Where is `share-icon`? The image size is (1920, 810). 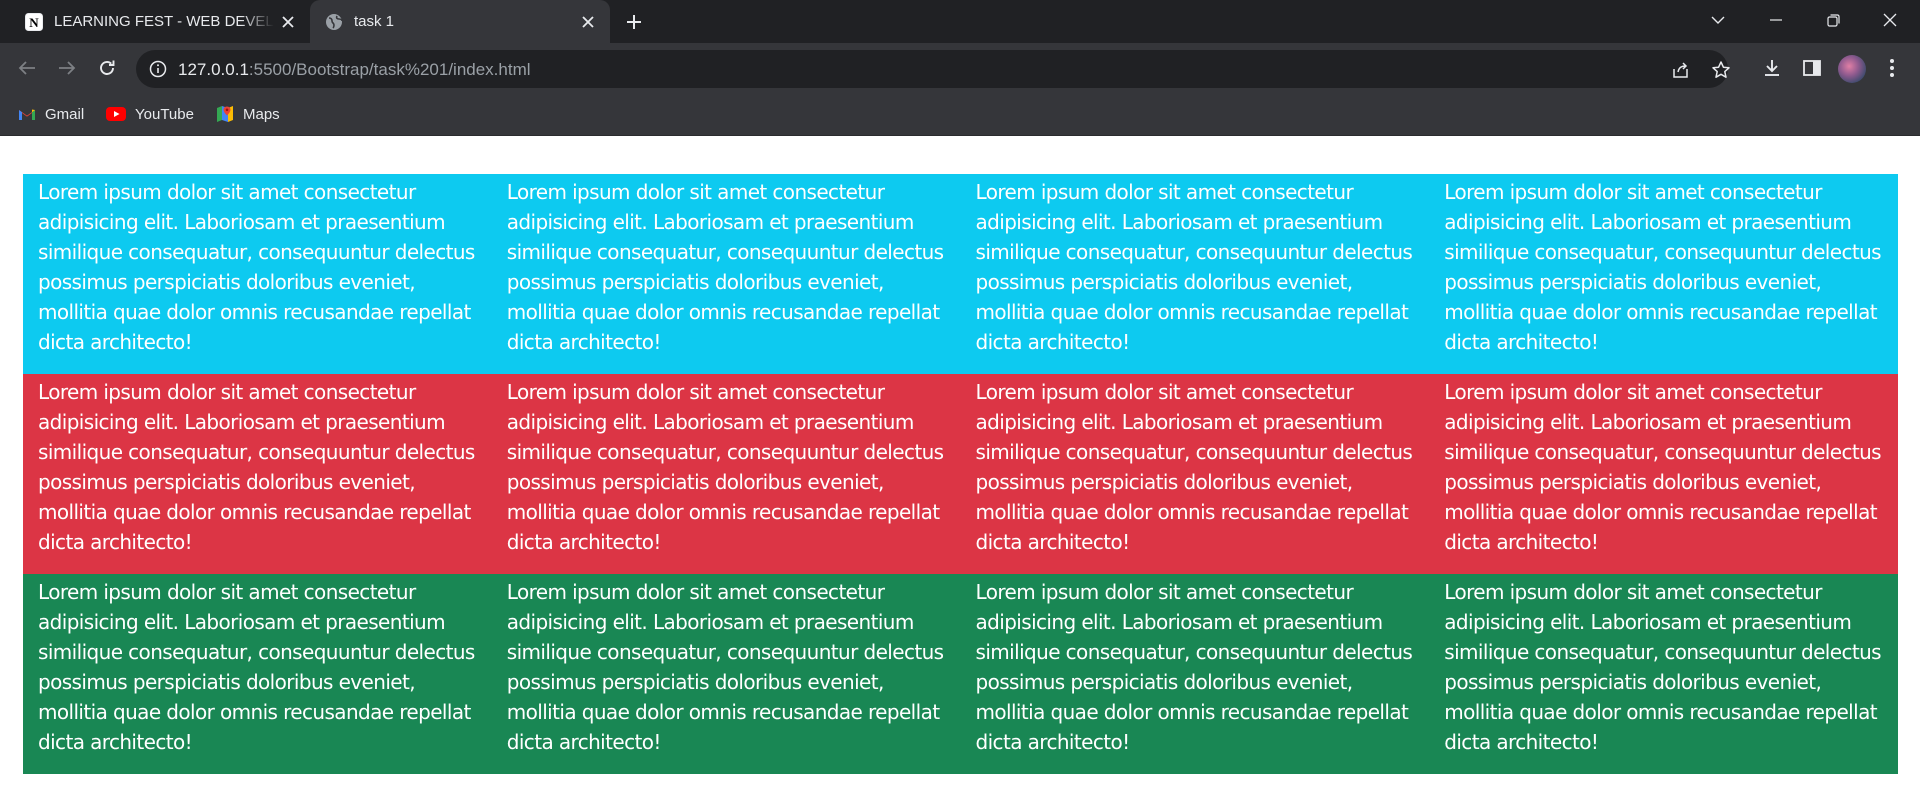
share-icon is located at coordinates (1681, 70).